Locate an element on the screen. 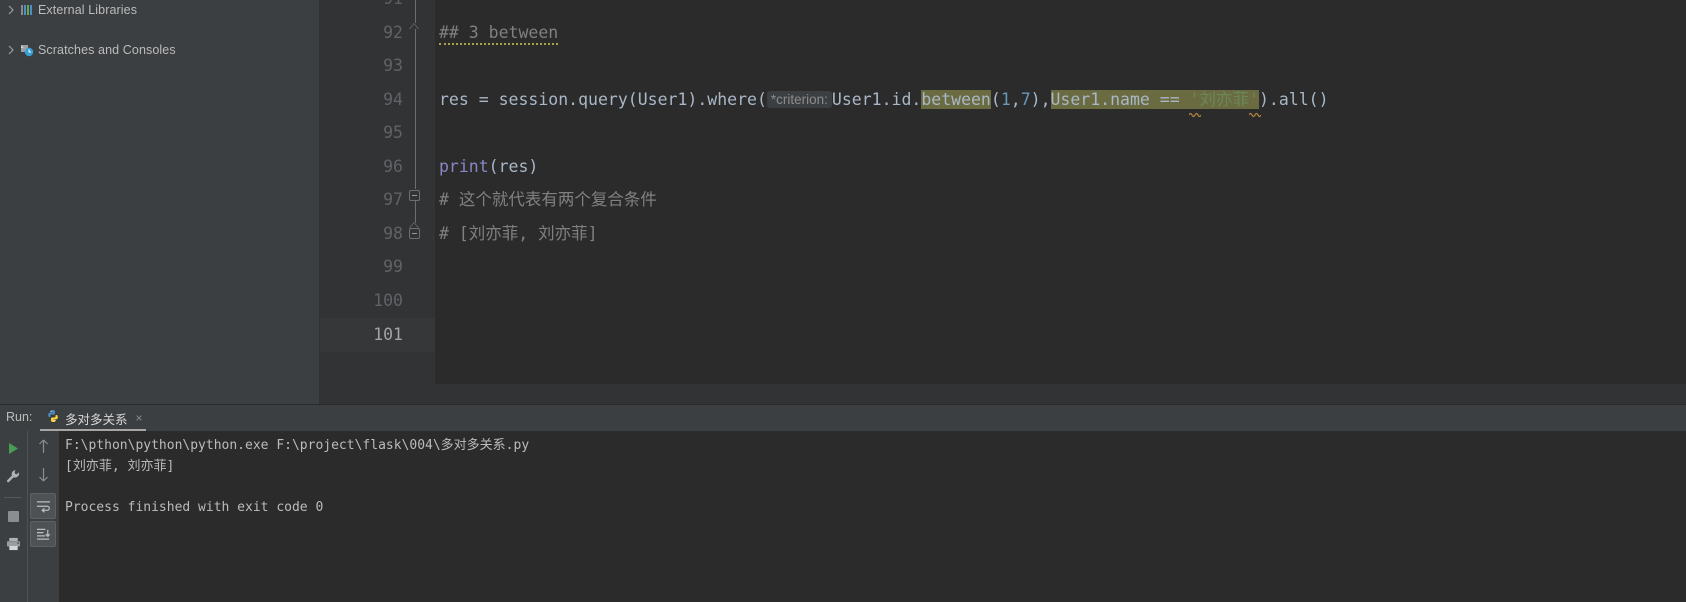  arrow-down-button is located at coordinates (43, 474).